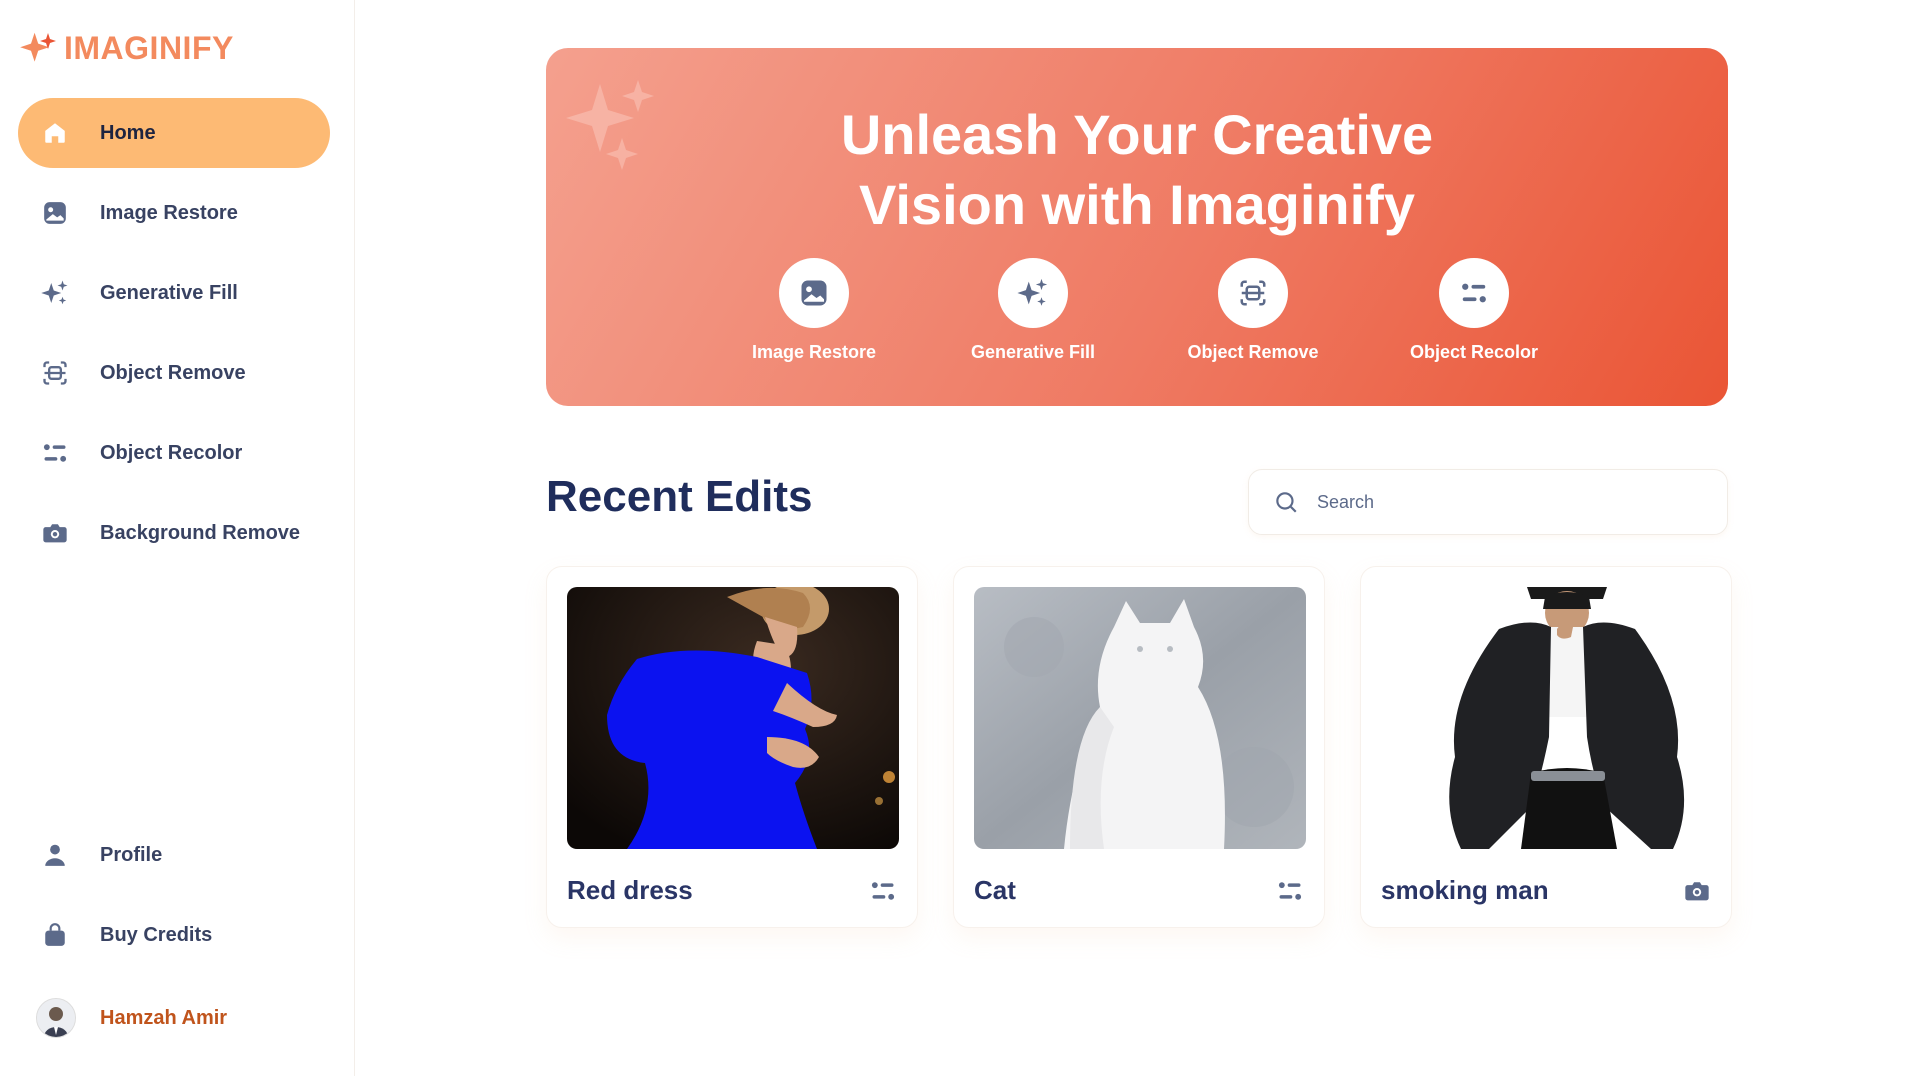 Image resolution: width=1912 pixels, height=1076 pixels. I want to click on sidebar-item-home: Home, so click(174, 133).